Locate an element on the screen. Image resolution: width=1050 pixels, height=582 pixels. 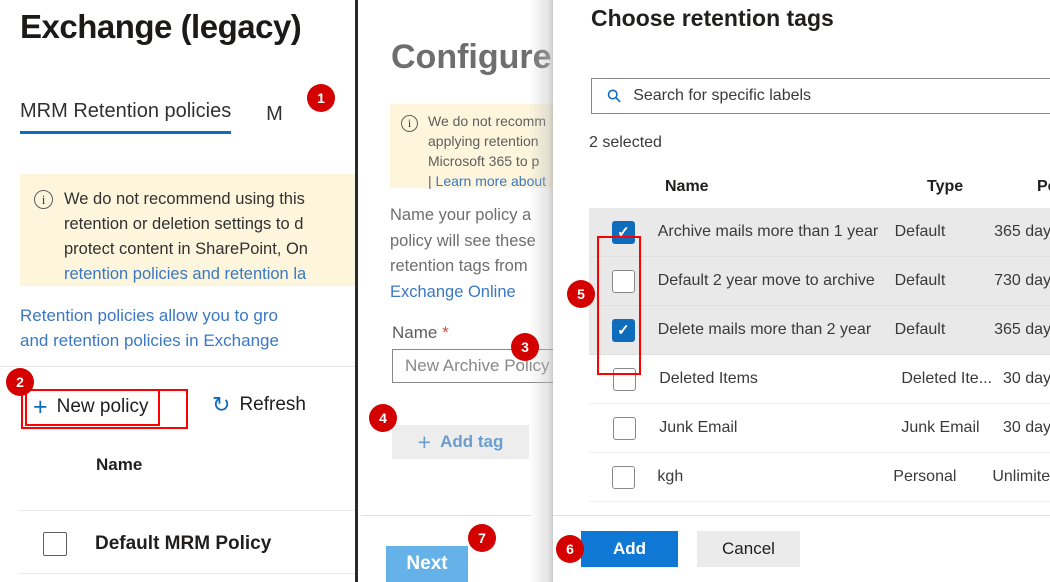
next-button: Next is located at coordinates (427, 564).